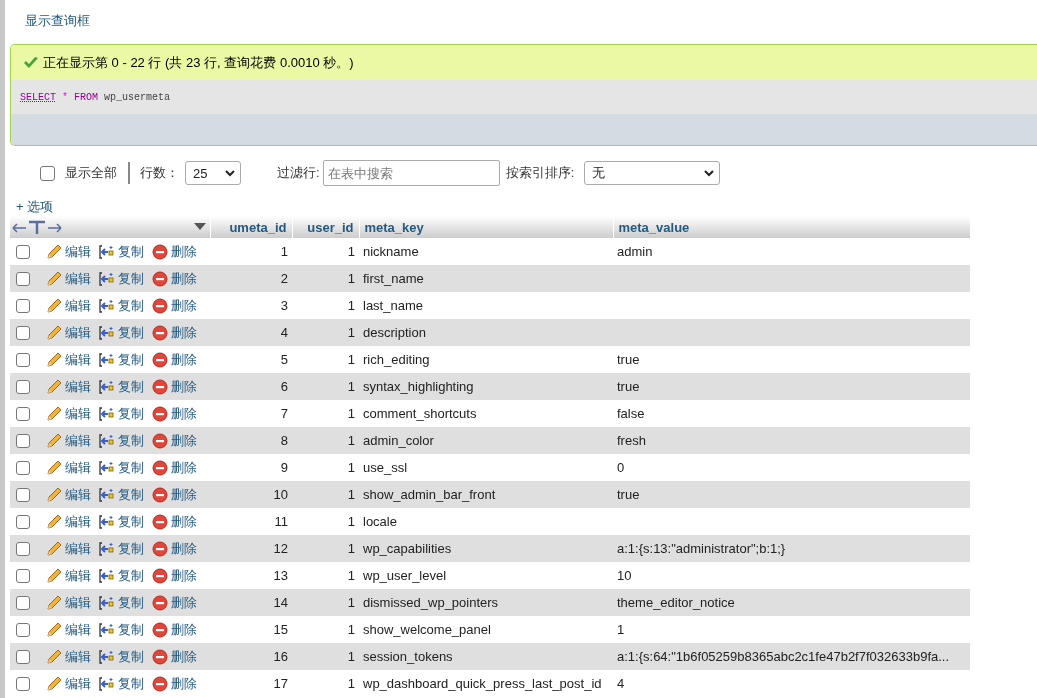  Describe the element at coordinates (199, 227) in the screenshot. I see `dropdown-triangle-icon` at that location.